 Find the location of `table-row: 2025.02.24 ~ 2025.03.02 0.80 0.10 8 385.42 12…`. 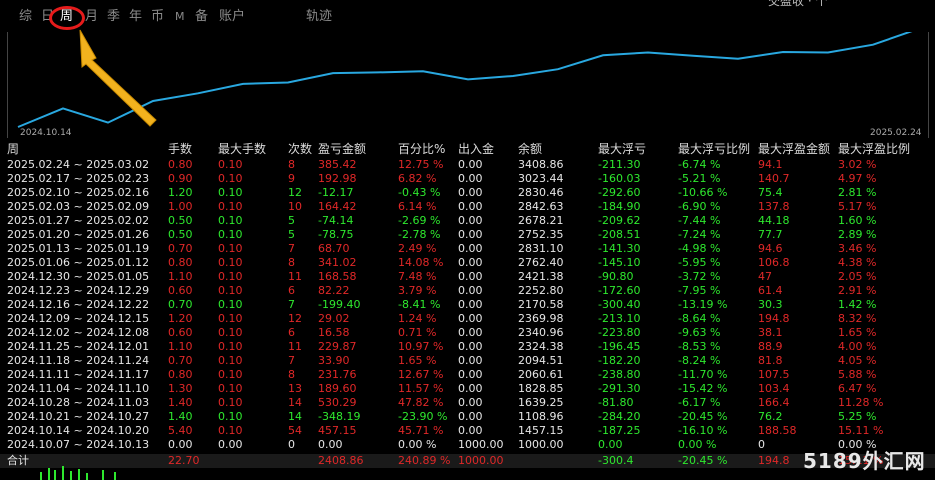

table-row: 2025.02.24 ~ 2025.03.02 0.80 0.10 8 385.42 12… is located at coordinates (467, 165).